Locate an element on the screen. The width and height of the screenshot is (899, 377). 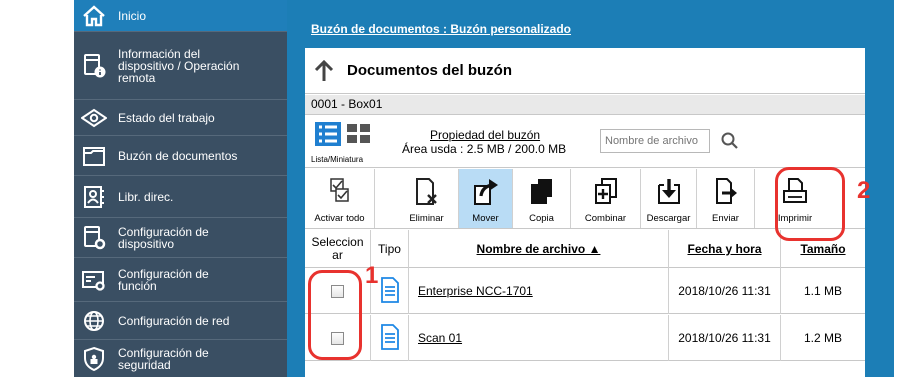
delete-label: Eliminar is located at coordinates (426, 218).